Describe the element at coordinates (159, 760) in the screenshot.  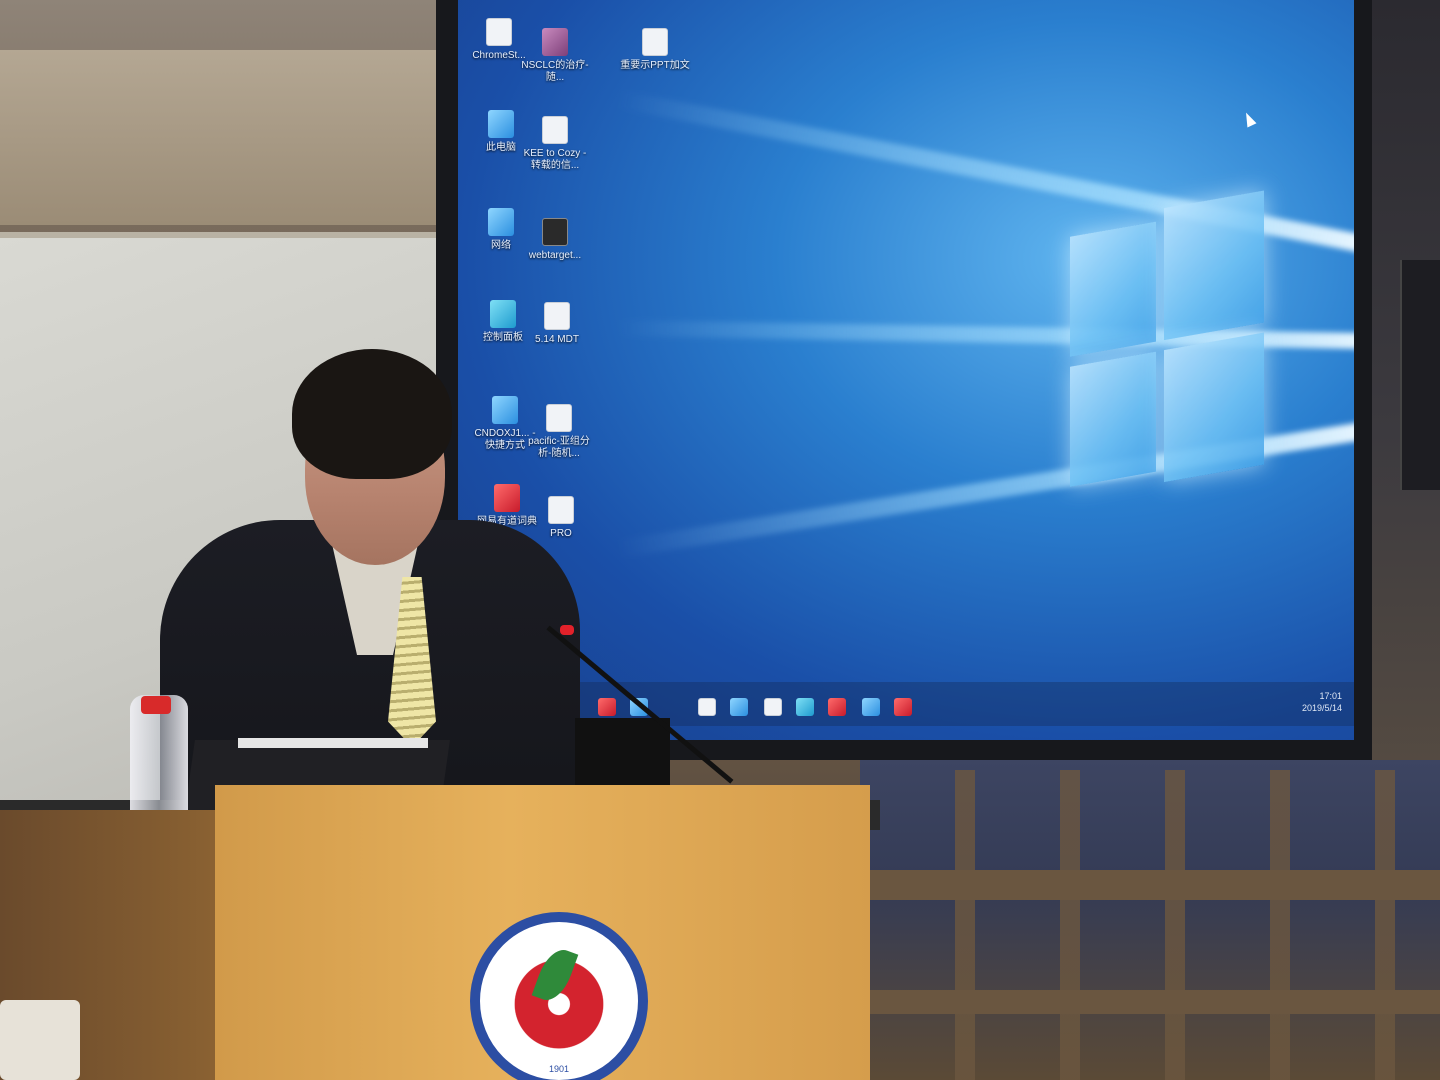
I see `water-bottle` at that location.